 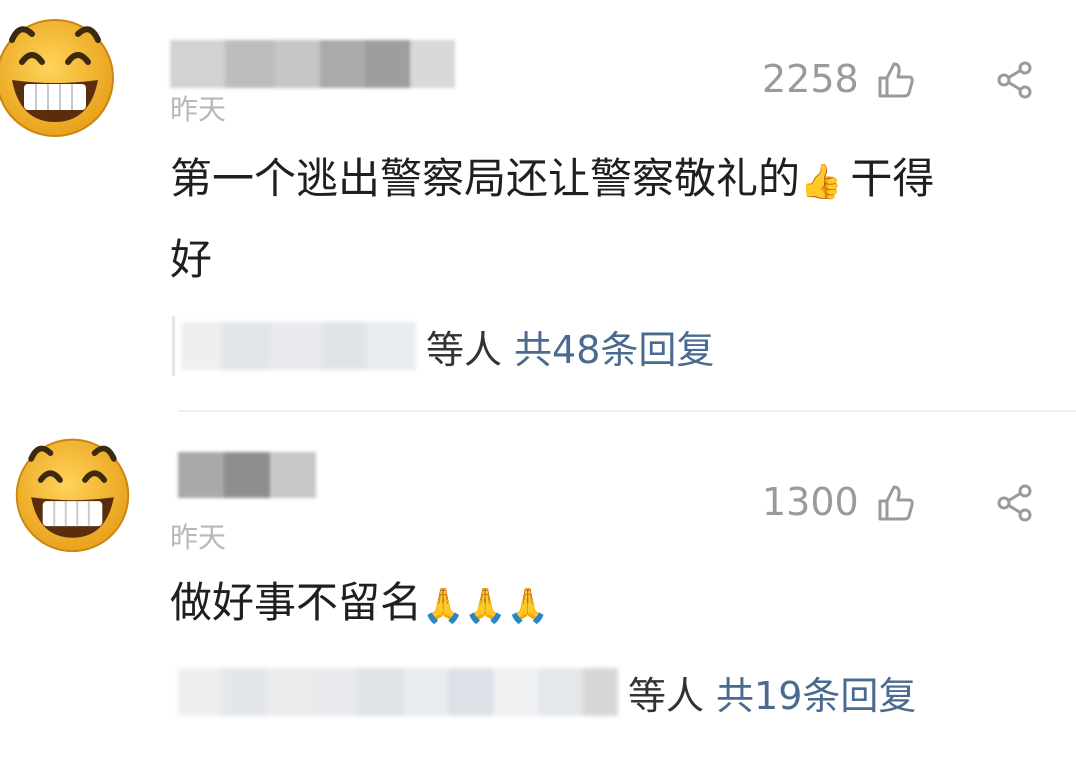 I want to click on reply-summary: 等人 共48条回复, so click(x=443, y=346).